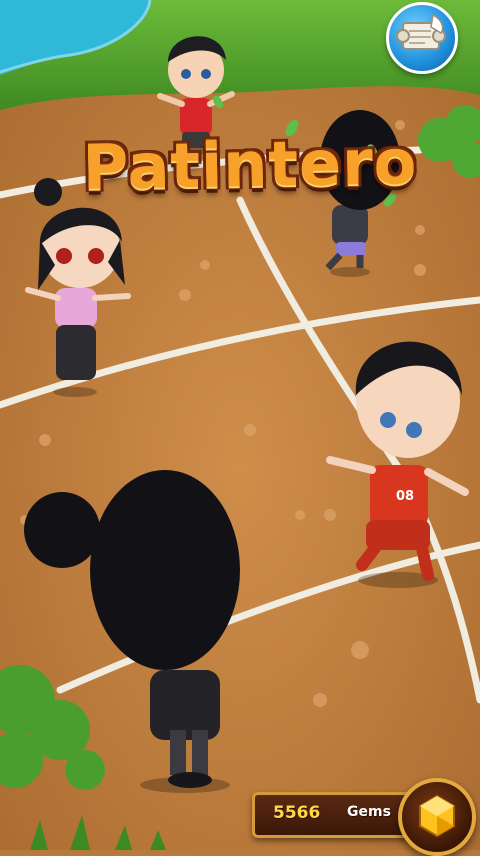 Image resolution: width=480 pixels, height=856 pixels. Describe the element at coordinates (250, 164) in the screenshot. I see `game-title: Patintero` at that location.